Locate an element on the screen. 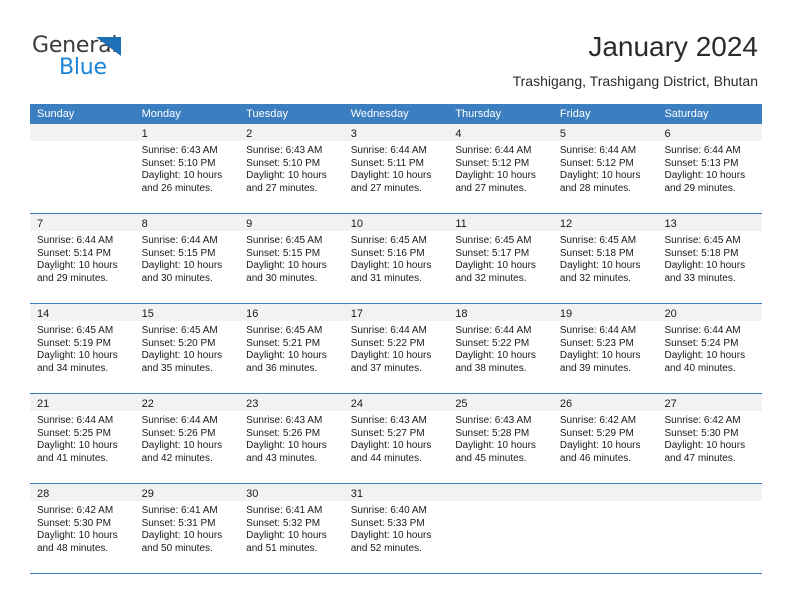  day-info-line: and 52 minutes. is located at coordinates (386, 548).